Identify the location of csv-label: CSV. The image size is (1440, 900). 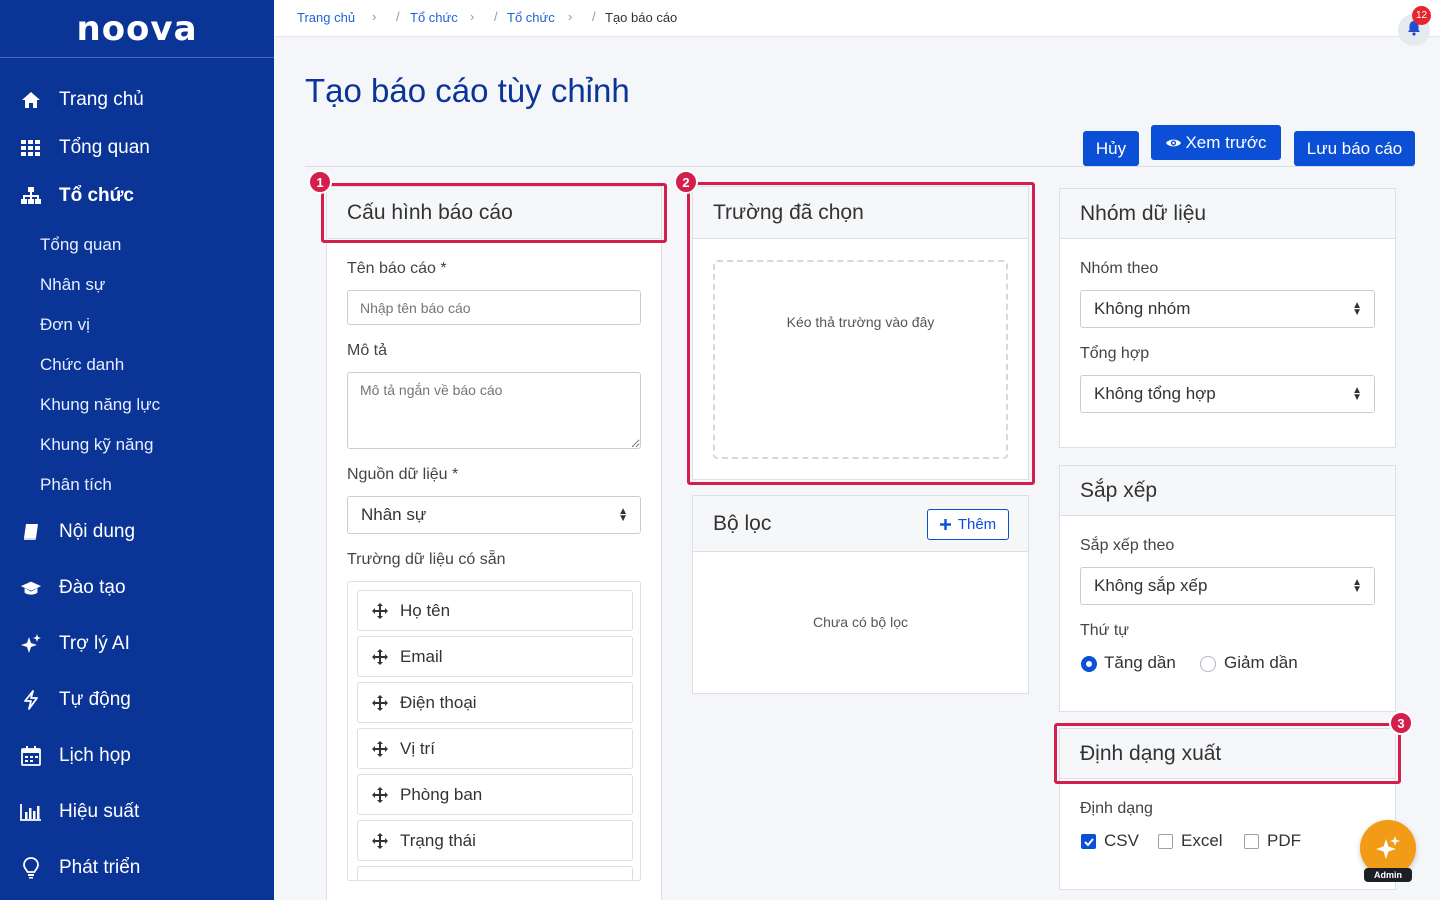
(1121, 841).